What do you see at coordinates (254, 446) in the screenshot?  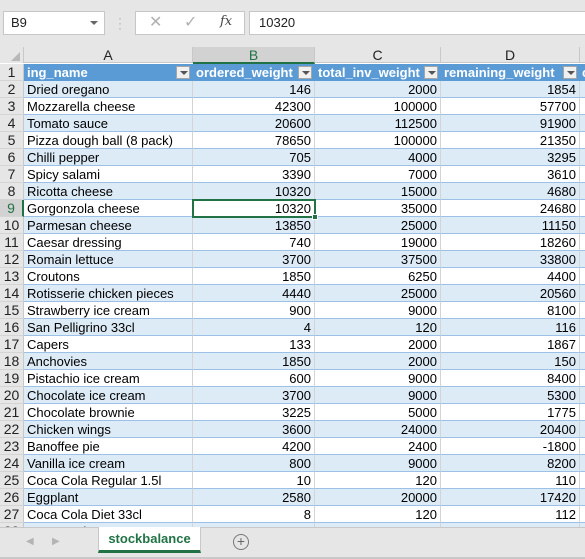 I see `cell-ordered-weight: 4200` at bounding box center [254, 446].